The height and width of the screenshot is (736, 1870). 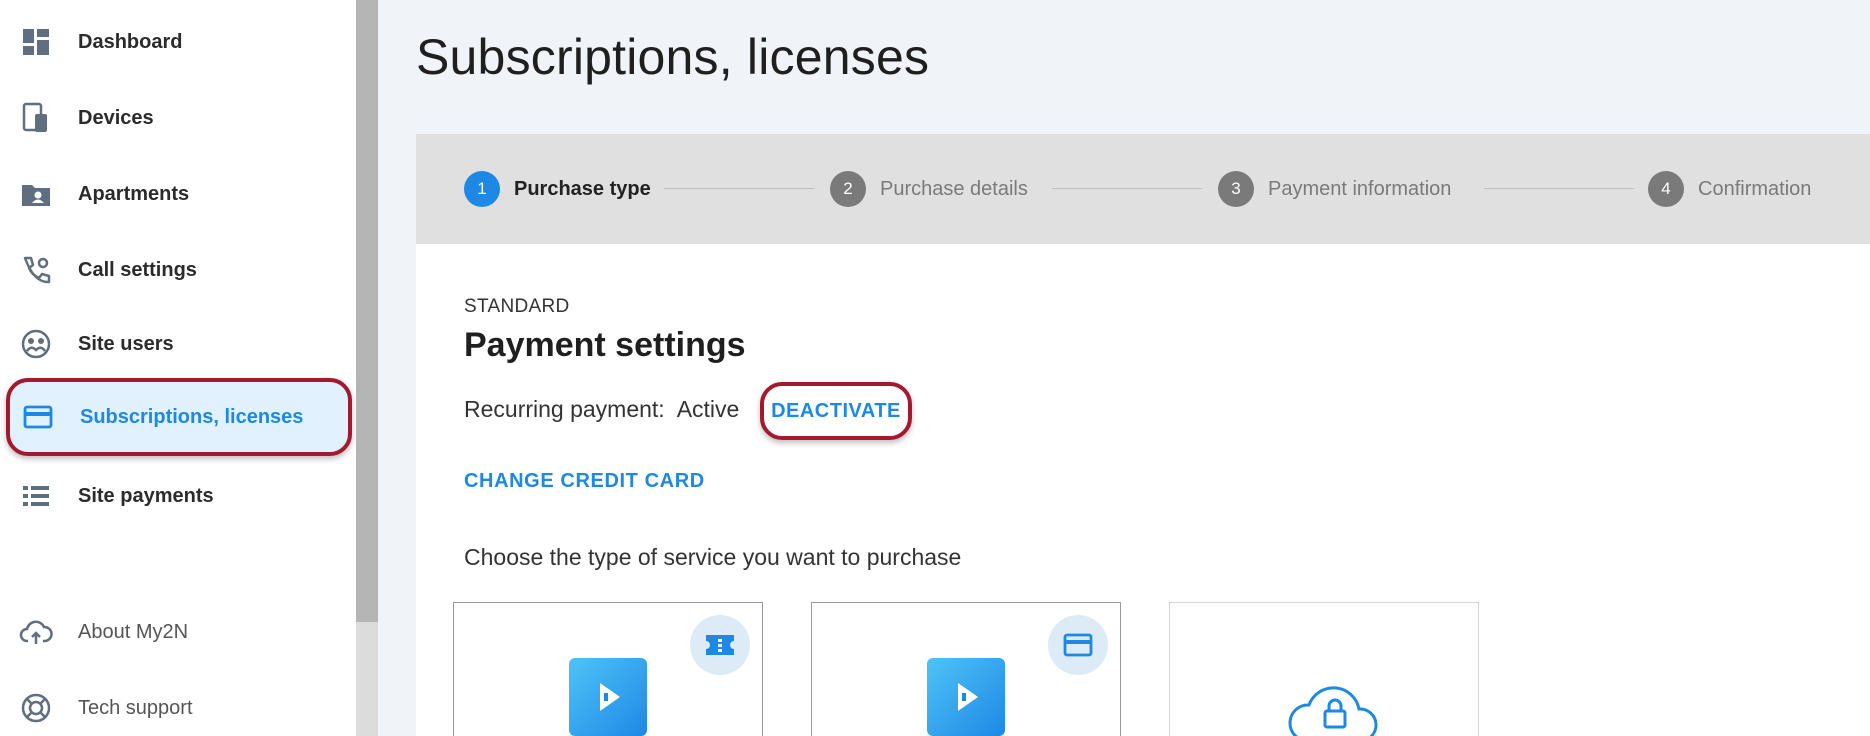 I want to click on list-icon, so click(x=36, y=496).